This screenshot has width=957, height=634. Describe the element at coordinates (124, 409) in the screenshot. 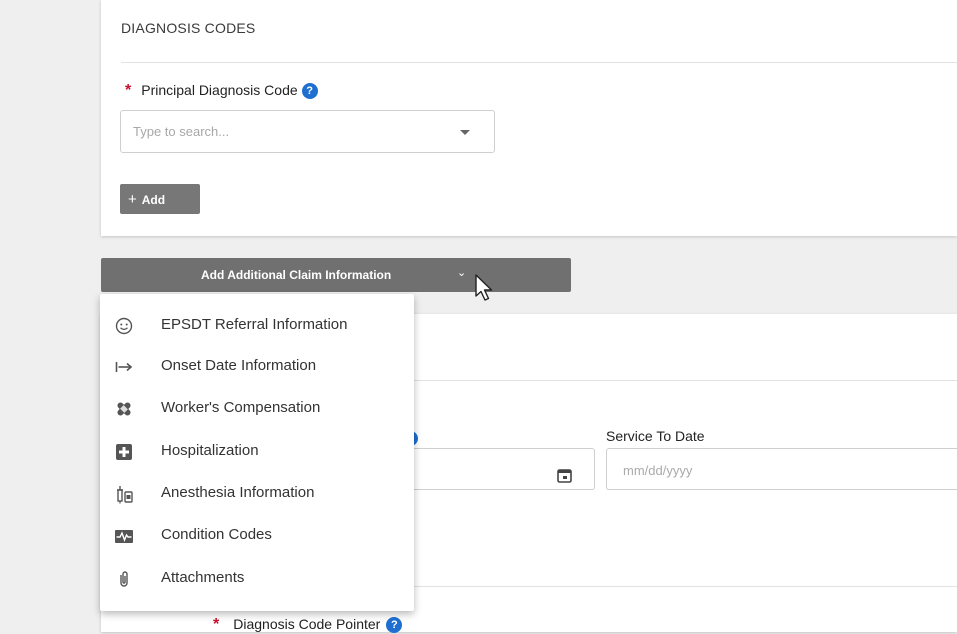

I see `bandage-icon` at that location.